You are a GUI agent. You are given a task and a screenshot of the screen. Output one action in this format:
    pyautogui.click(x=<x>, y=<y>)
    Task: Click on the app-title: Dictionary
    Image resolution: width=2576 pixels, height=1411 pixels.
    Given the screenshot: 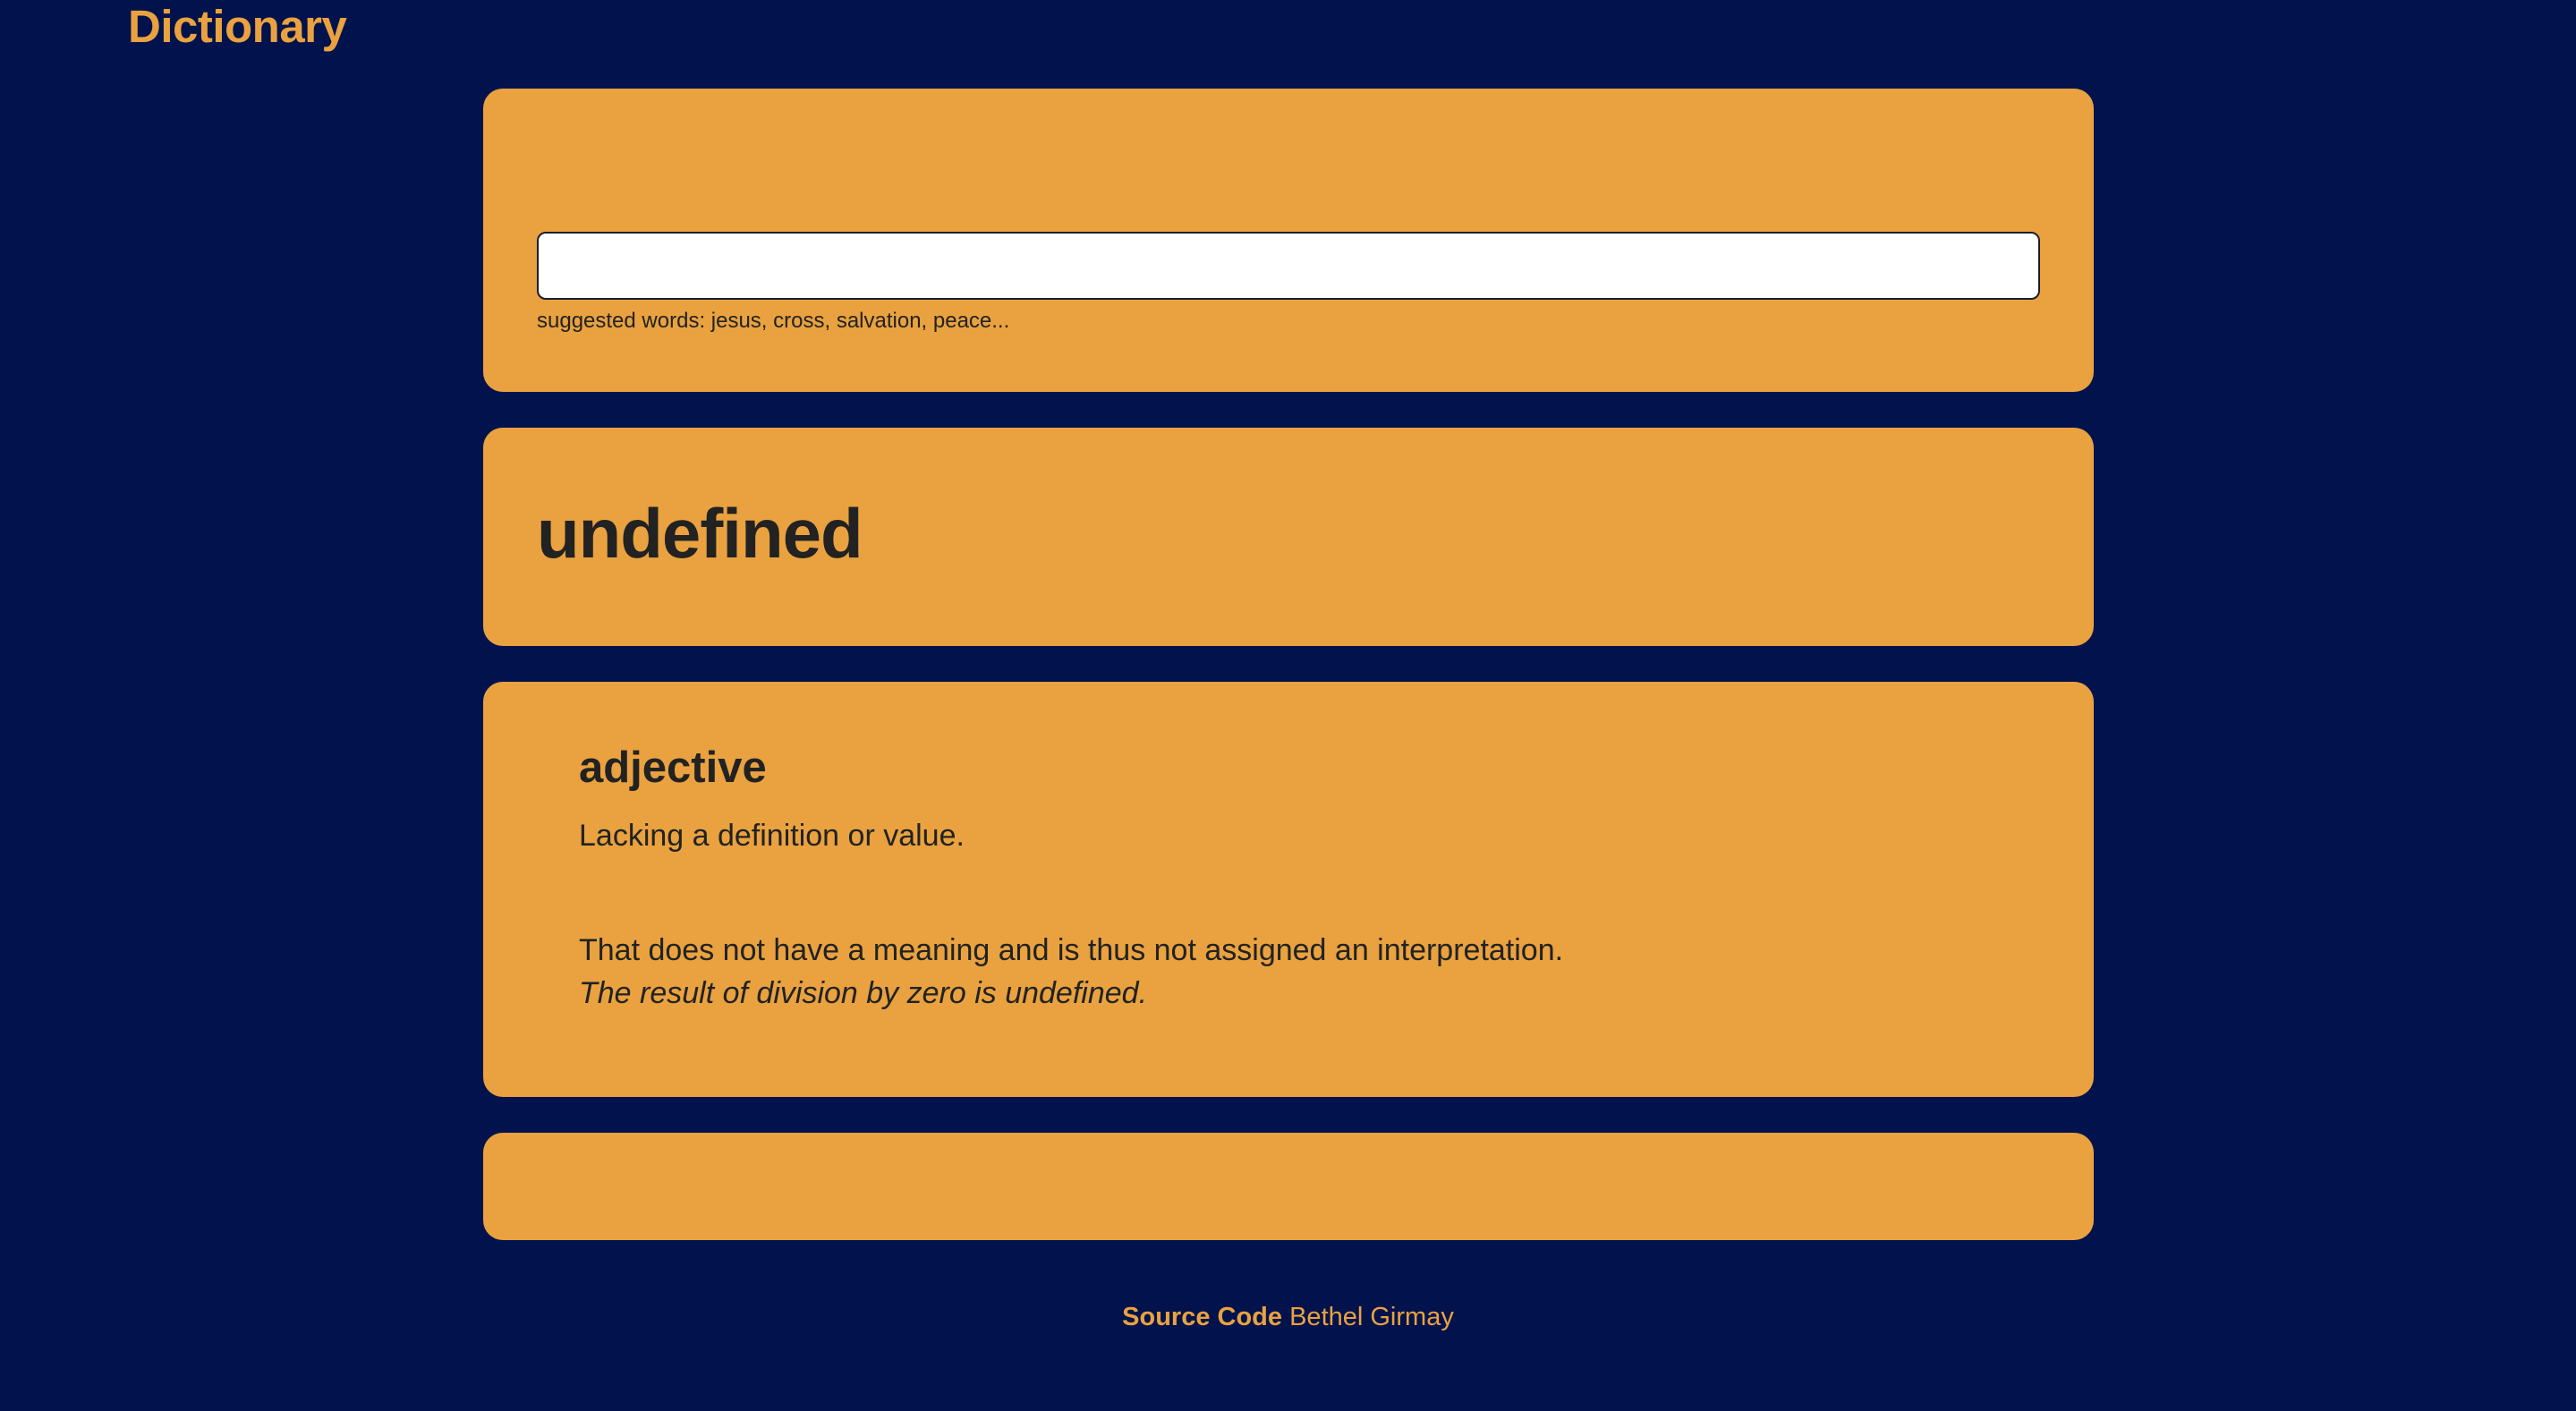 What is the action you would take?
    pyautogui.click(x=237, y=26)
    